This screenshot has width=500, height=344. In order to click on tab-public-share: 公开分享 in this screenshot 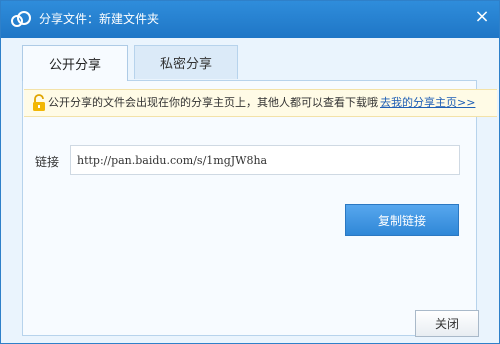, I will do `click(75, 63)`.